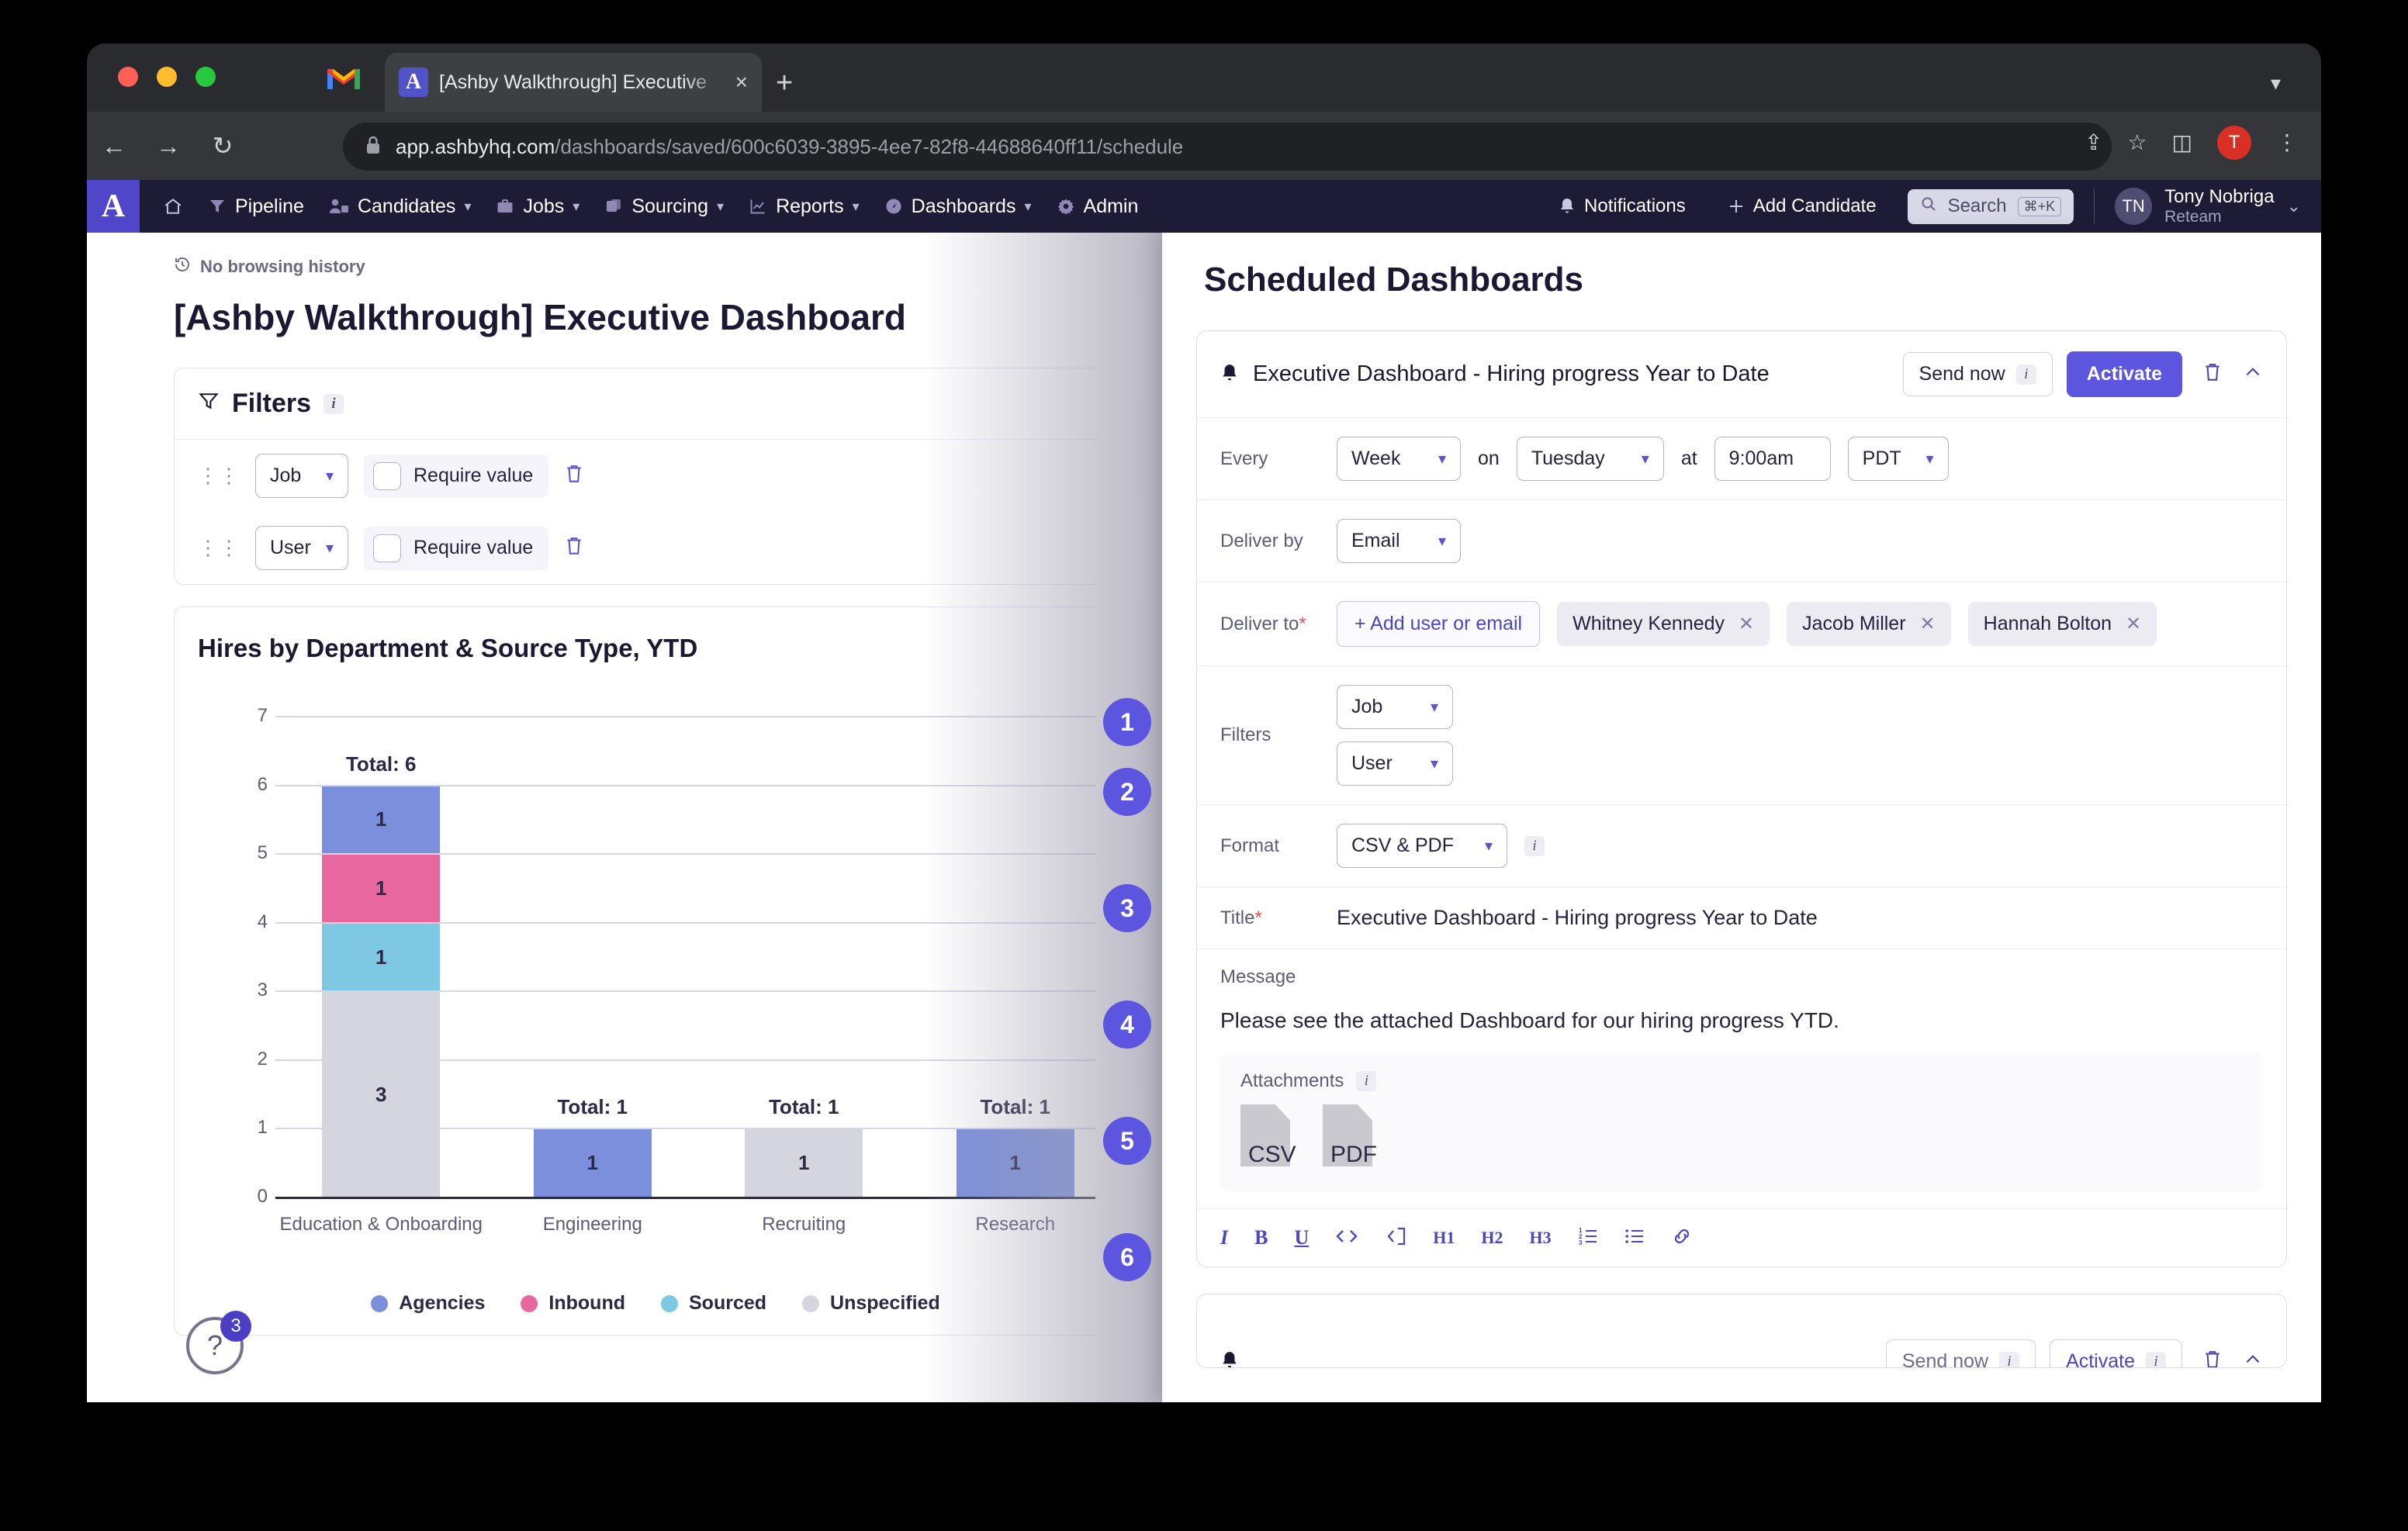  Describe the element at coordinates (2276, 83) in the screenshot. I see `chevron-down-icon: ▾` at that location.